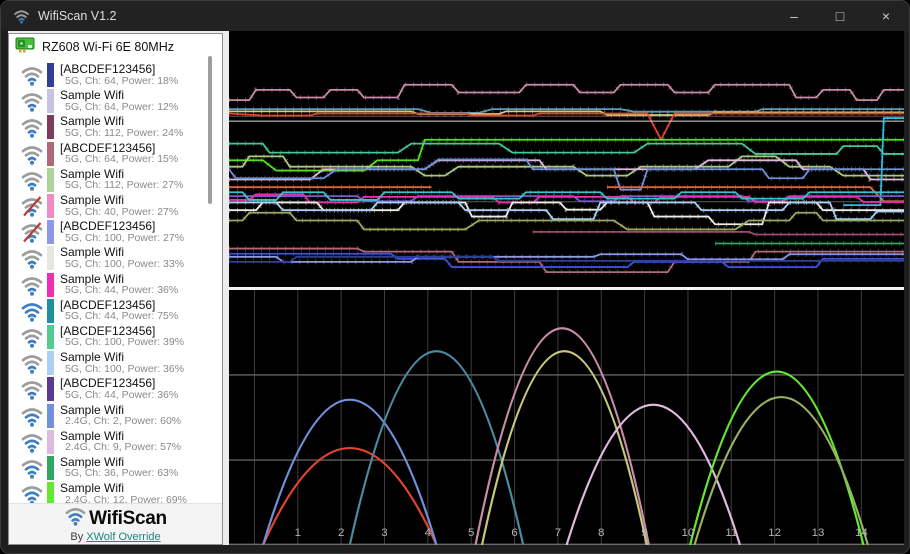 The image size is (910, 554). I want to click on channel-label: 5, so click(471, 533).